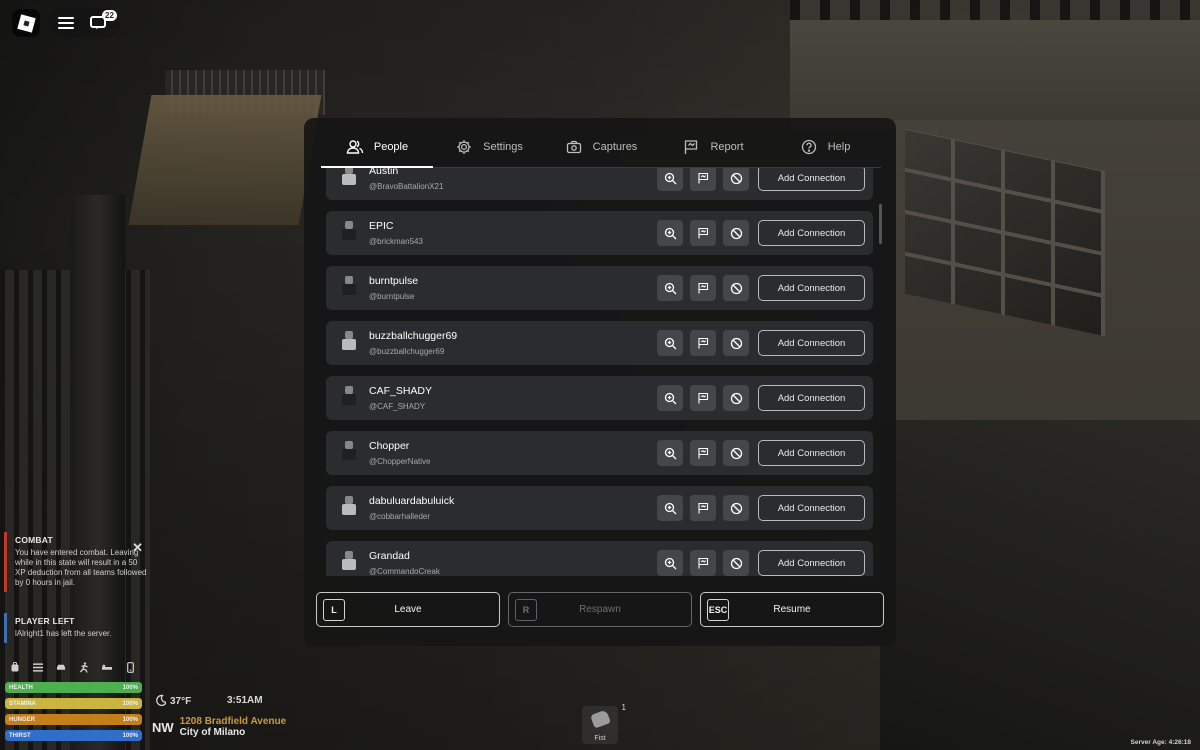  What do you see at coordinates (355, 147) in the screenshot?
I see `people-icon` at bounding box center [355, 147].